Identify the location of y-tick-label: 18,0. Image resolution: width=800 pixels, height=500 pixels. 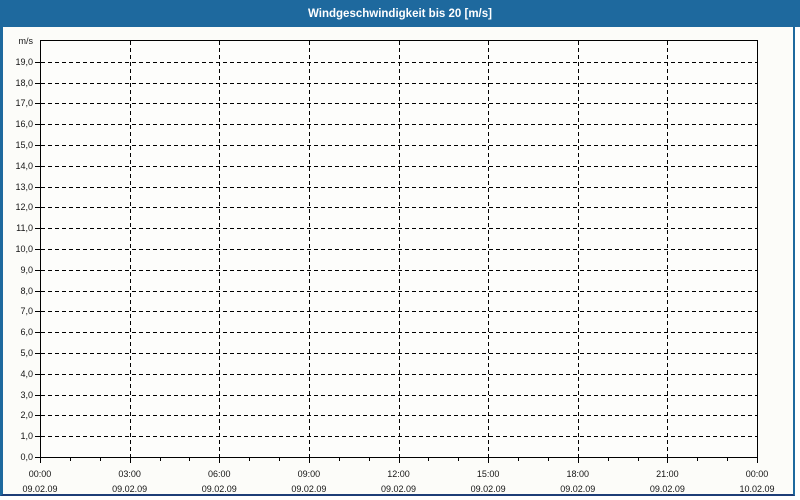
(24, 82).